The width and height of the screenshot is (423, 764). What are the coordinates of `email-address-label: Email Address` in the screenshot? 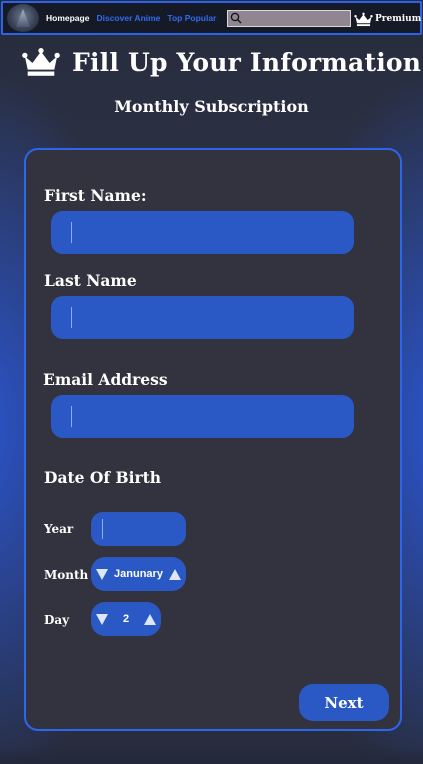 It's located at (105, 379).